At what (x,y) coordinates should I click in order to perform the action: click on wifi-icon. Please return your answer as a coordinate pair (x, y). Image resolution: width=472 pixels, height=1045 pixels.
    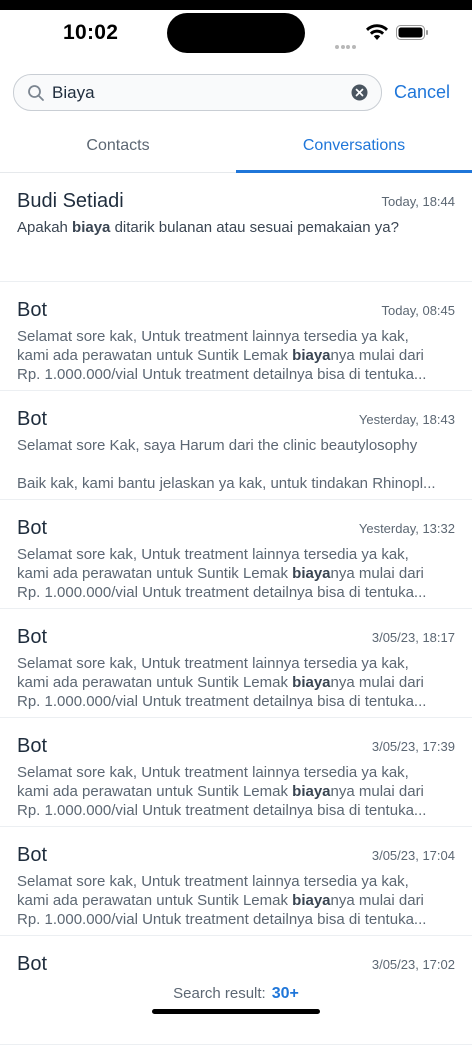
    Looking at the image, I should click on (377, 32).